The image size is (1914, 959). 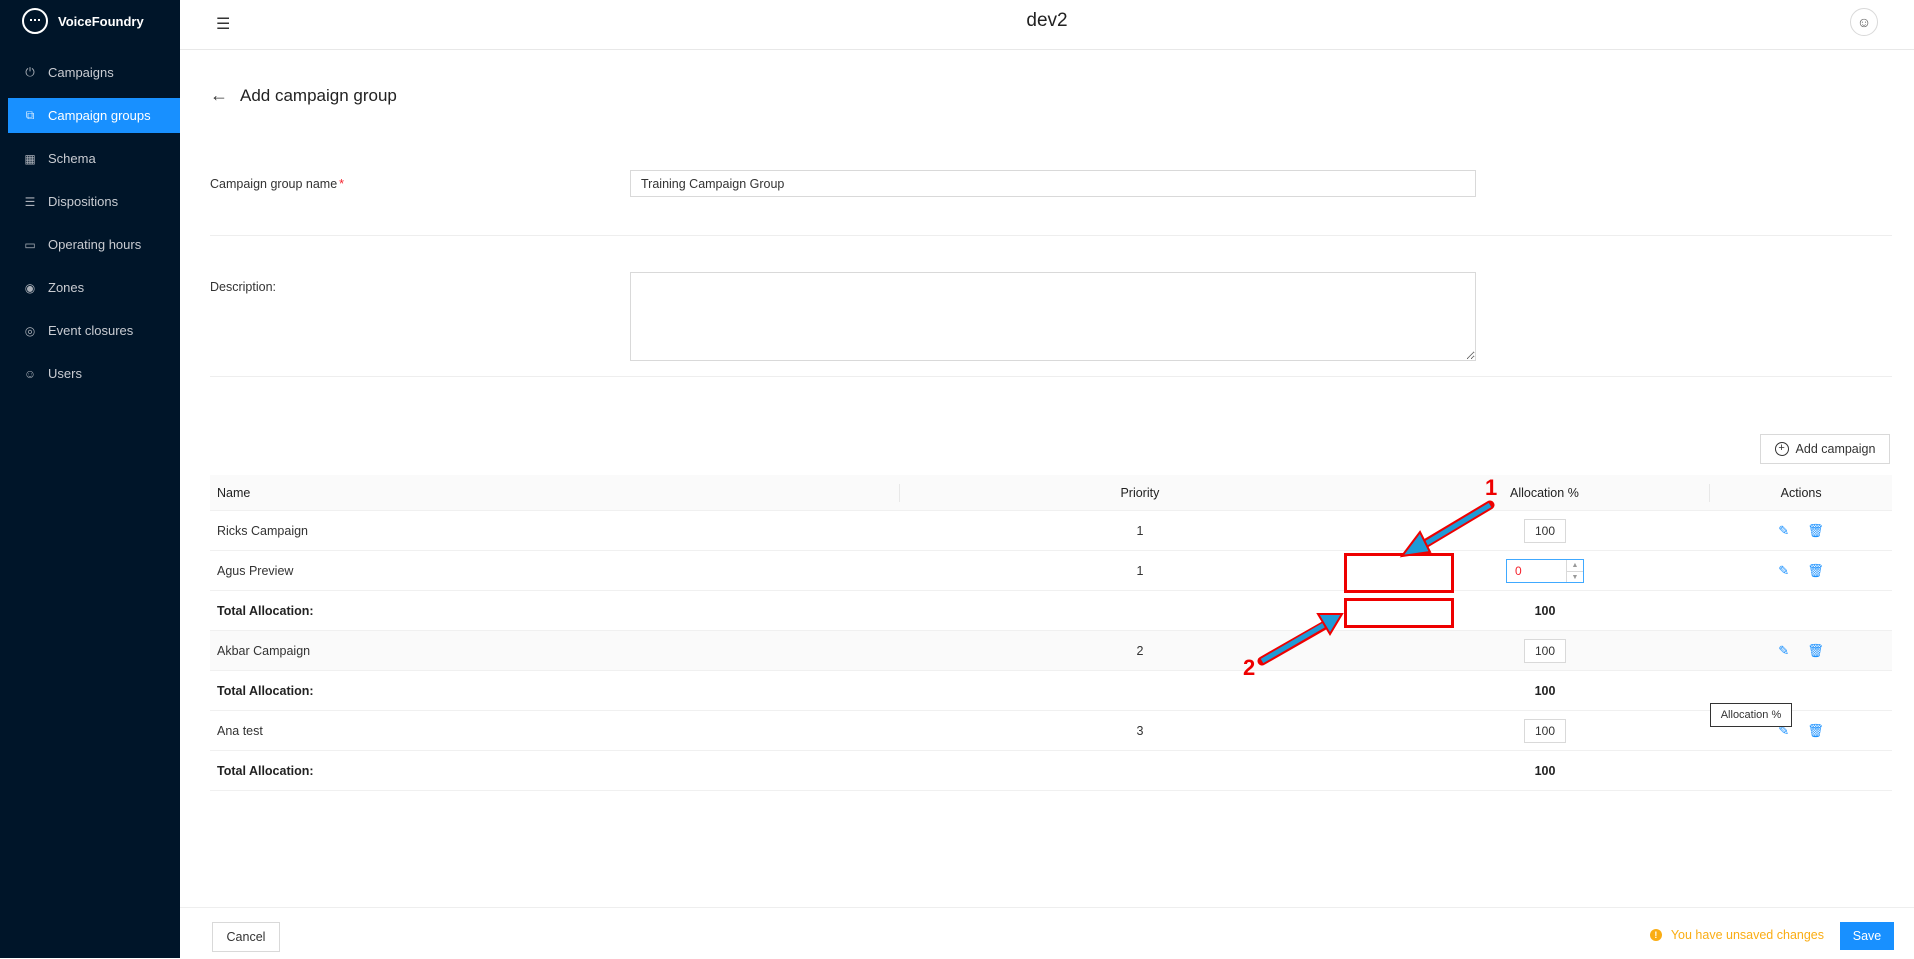 I want to click on annotation-arrows, so click(x=1376, y=583).